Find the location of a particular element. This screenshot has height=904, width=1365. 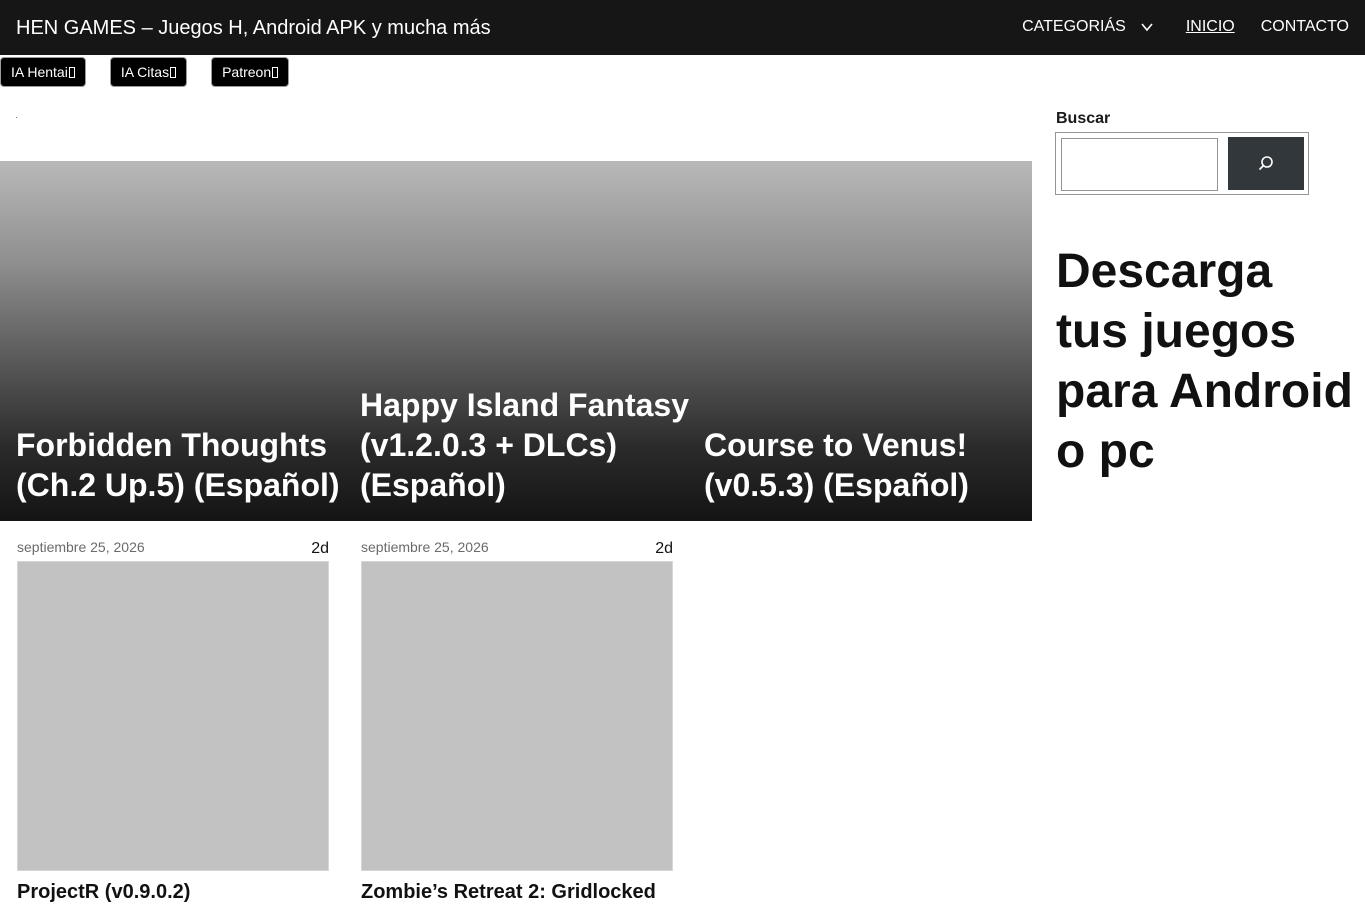

ia-citas-button: IA Citas is located at coordinates (148, 72).